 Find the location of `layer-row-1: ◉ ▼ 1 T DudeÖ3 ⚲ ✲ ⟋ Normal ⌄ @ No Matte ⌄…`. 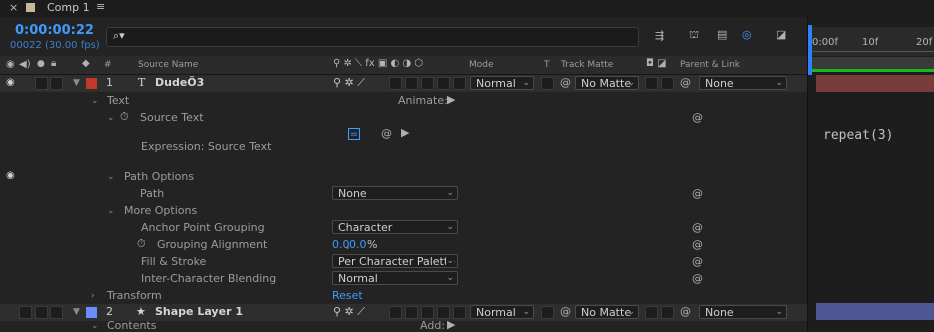

layer-row-1: ◉ ▼ 1 T DudeÖ3 ⚲ ✲ ⟋ Normal ⌄ @ No Matte ⌄… is located at coordinates (403, 83).